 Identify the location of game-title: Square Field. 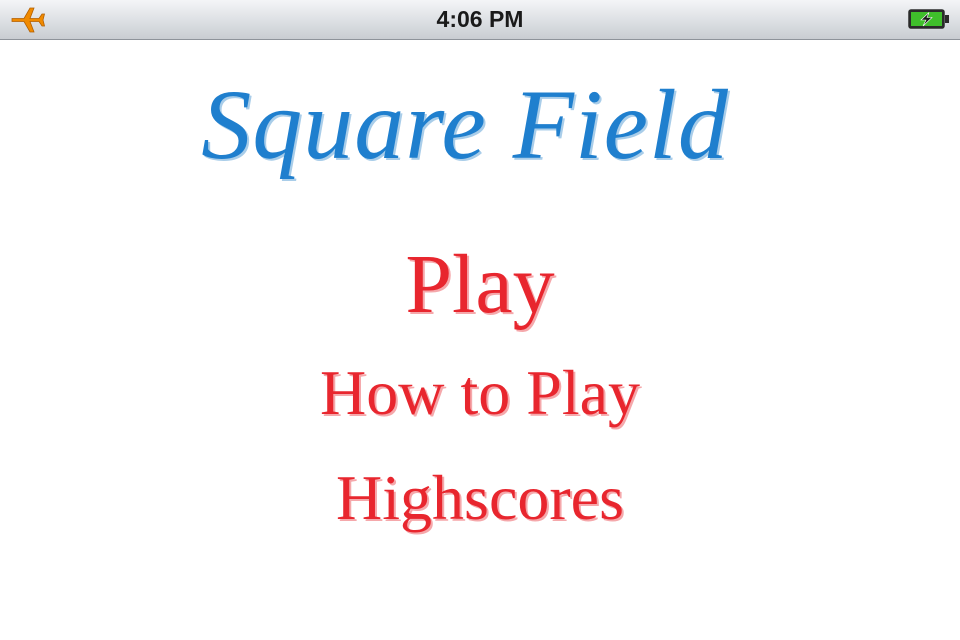
(465, 124).